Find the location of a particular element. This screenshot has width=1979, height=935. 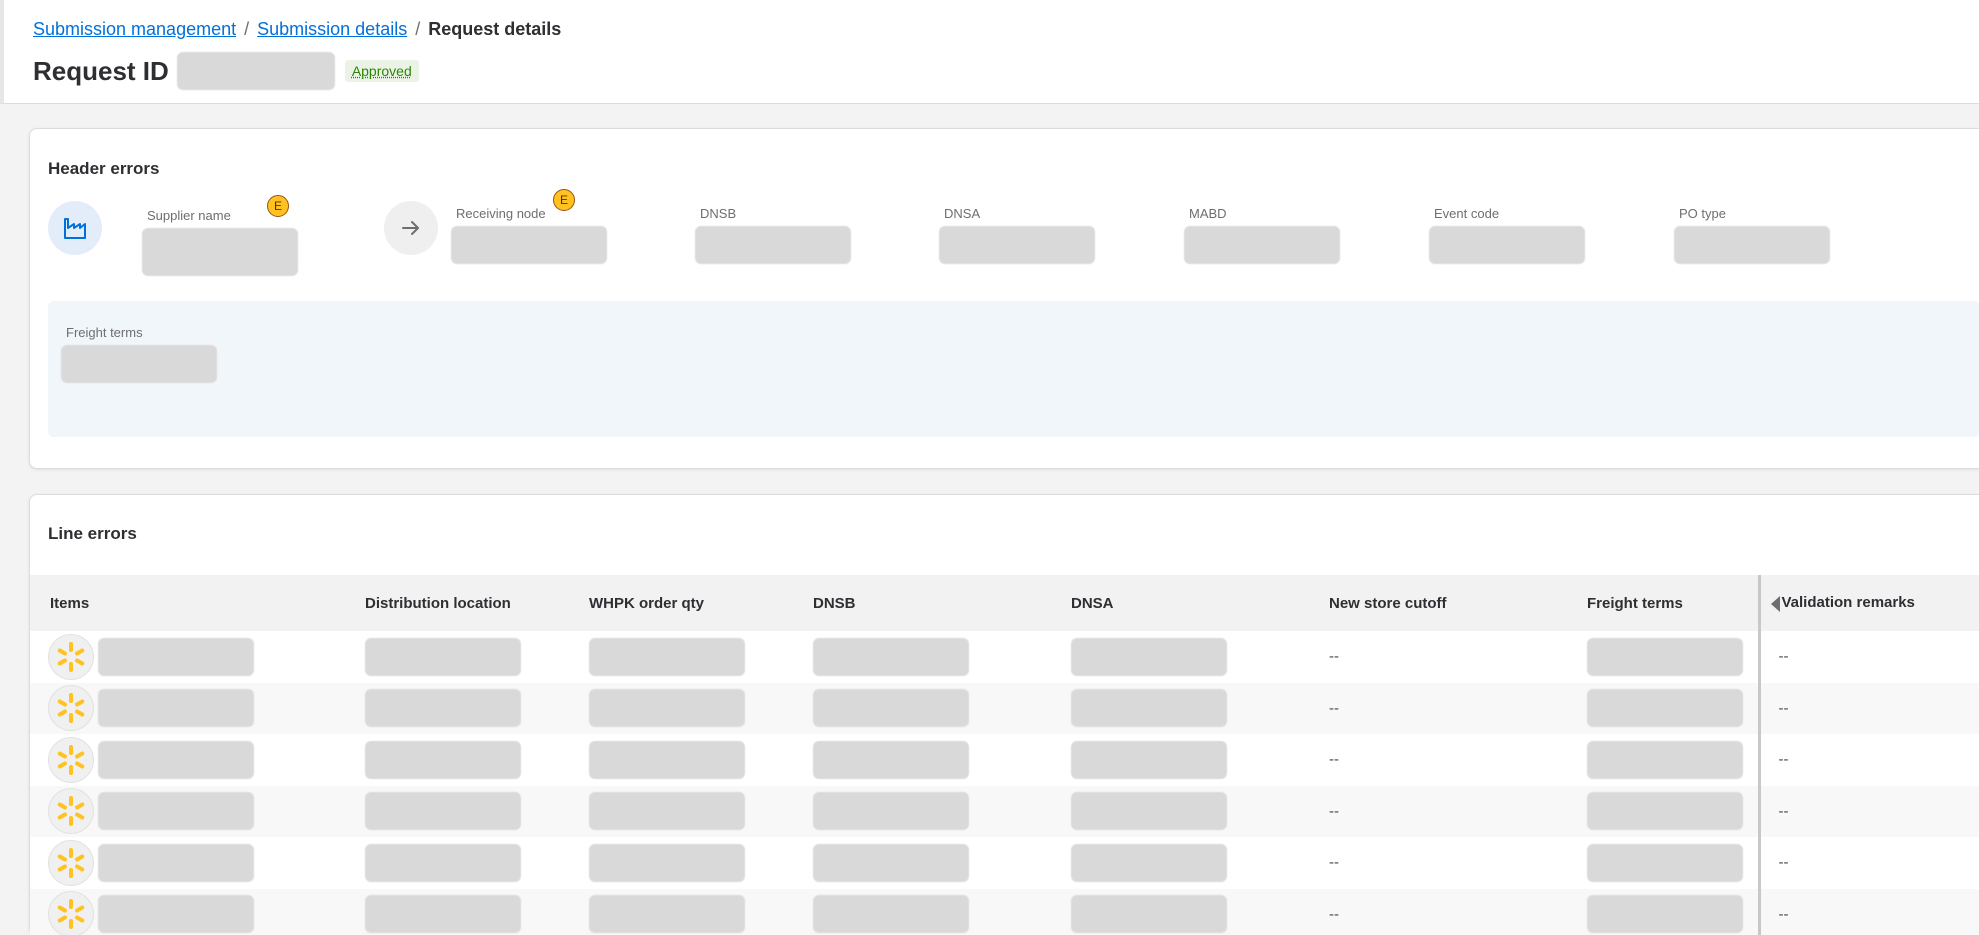

receiving-node-value-redacted is located at coordinates (529, 245).